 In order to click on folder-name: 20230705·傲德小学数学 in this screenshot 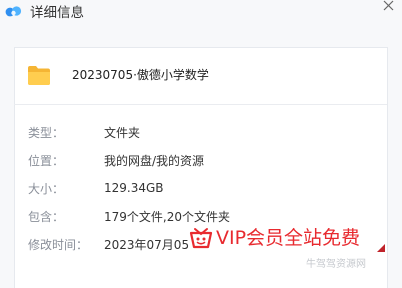, I will do `click(140, 75)`.